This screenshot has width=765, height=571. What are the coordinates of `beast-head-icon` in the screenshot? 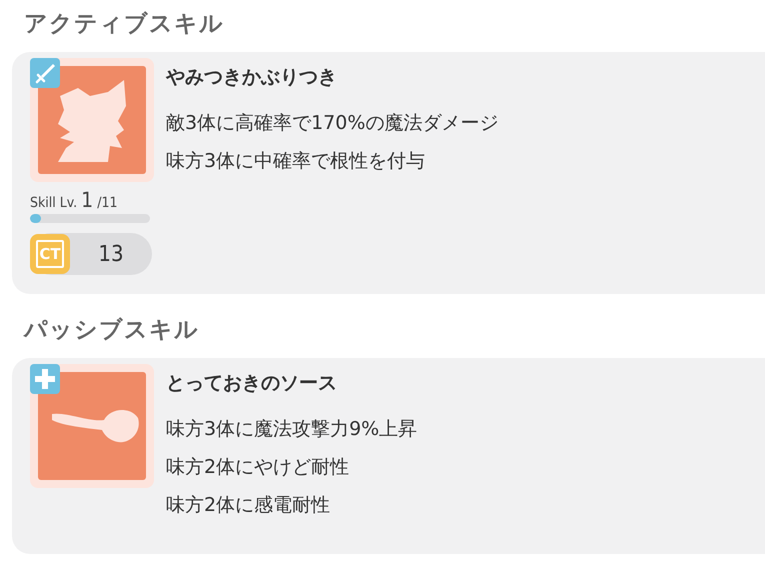 It's located at (92, 121).